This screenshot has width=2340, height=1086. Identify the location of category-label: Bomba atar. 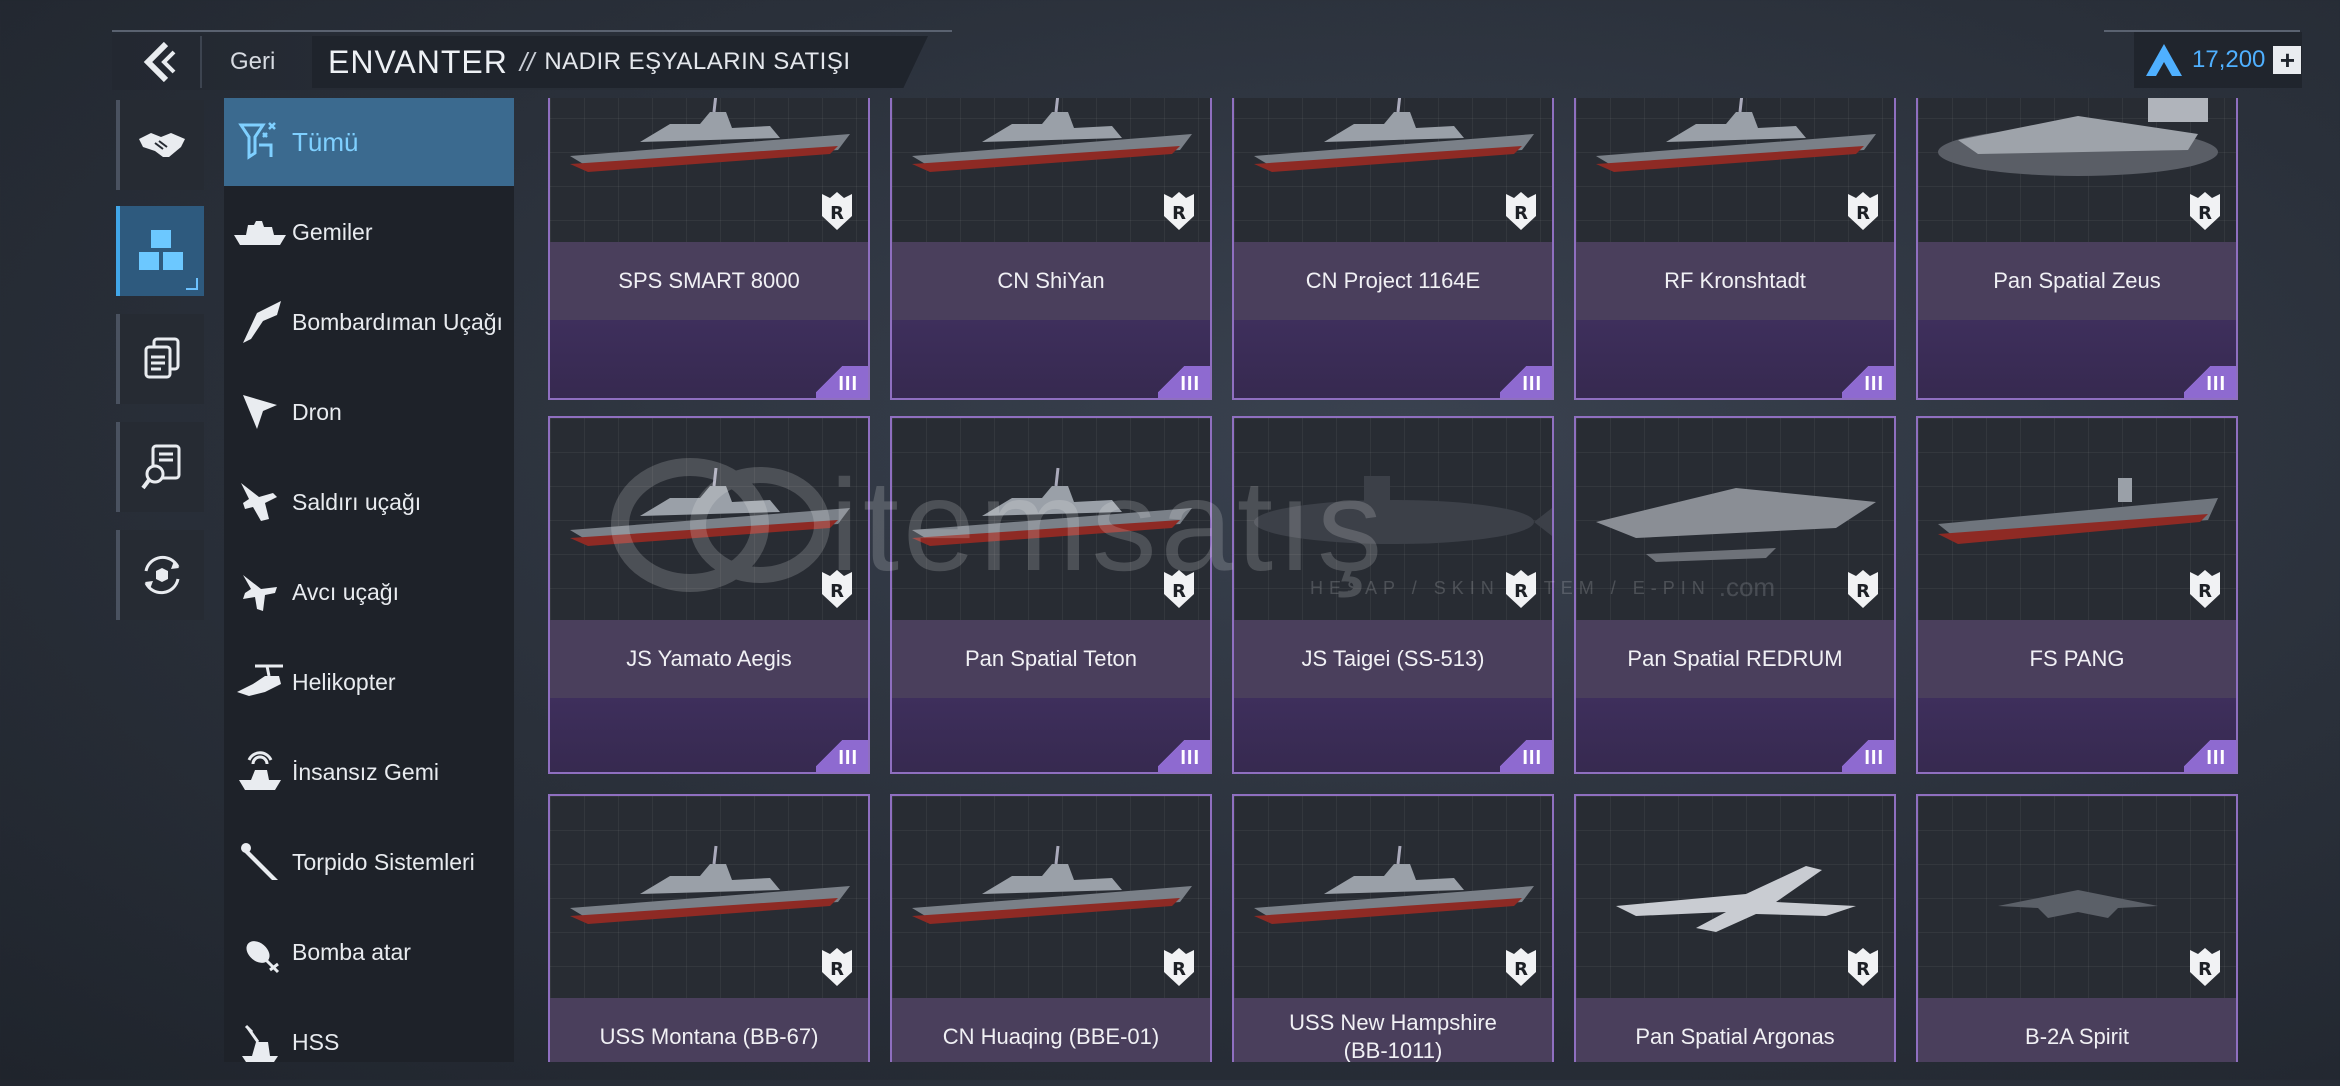
(351, 952).